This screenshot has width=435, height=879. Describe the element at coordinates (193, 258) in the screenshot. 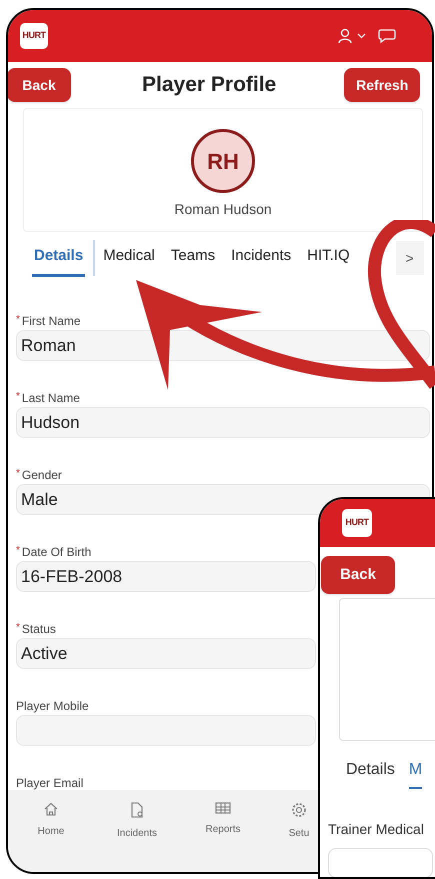

I see `tab: Teams` at that location.